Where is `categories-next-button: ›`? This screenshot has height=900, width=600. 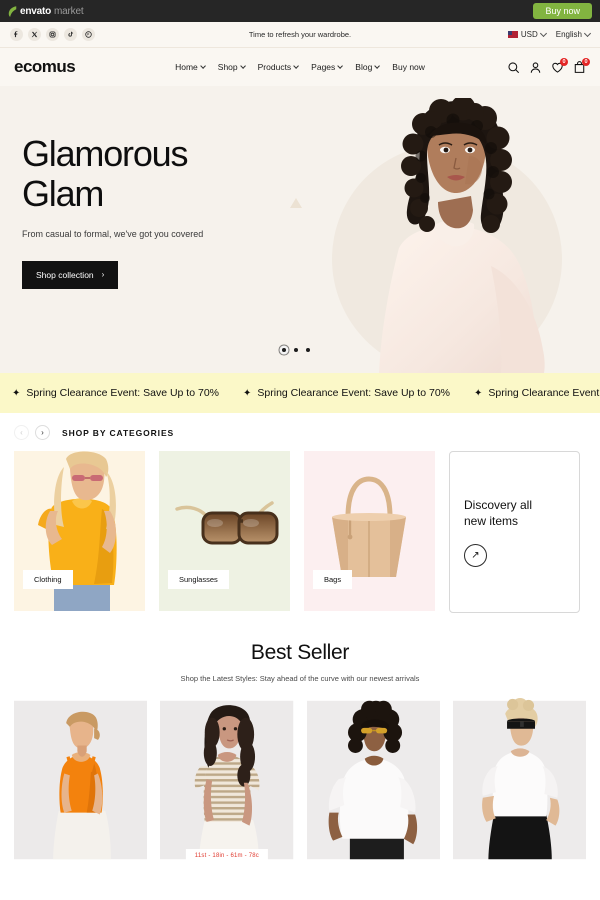 categories-next-button: › is located at coordinates (42, 432).